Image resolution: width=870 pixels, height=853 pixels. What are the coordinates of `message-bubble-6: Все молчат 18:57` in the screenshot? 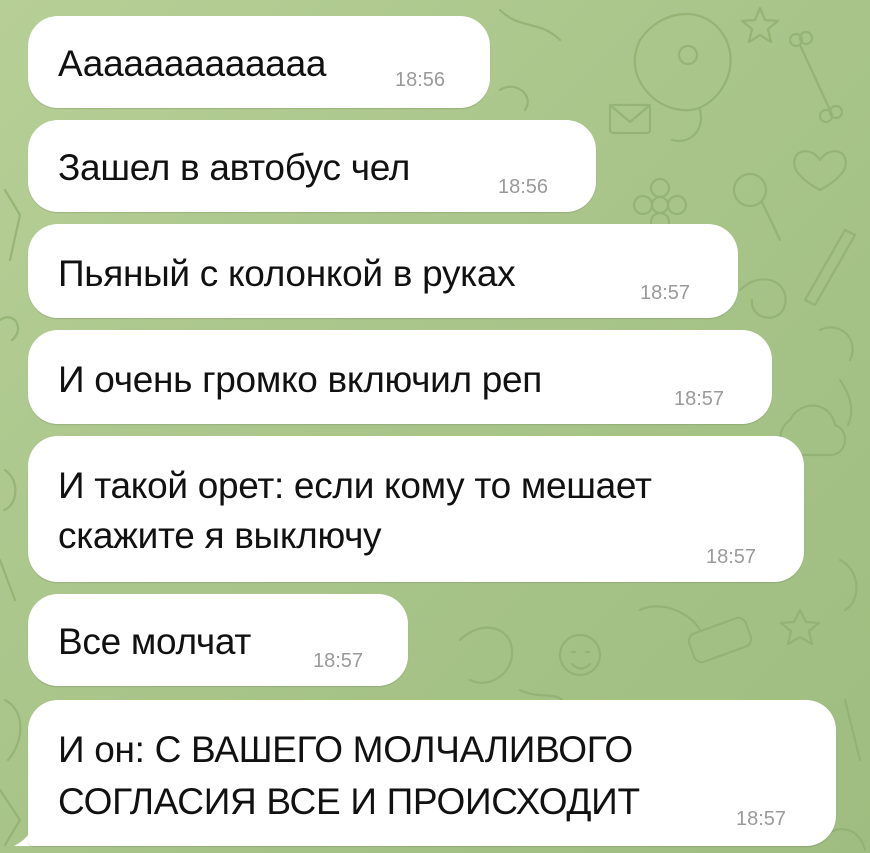 It's located at (218, 640).